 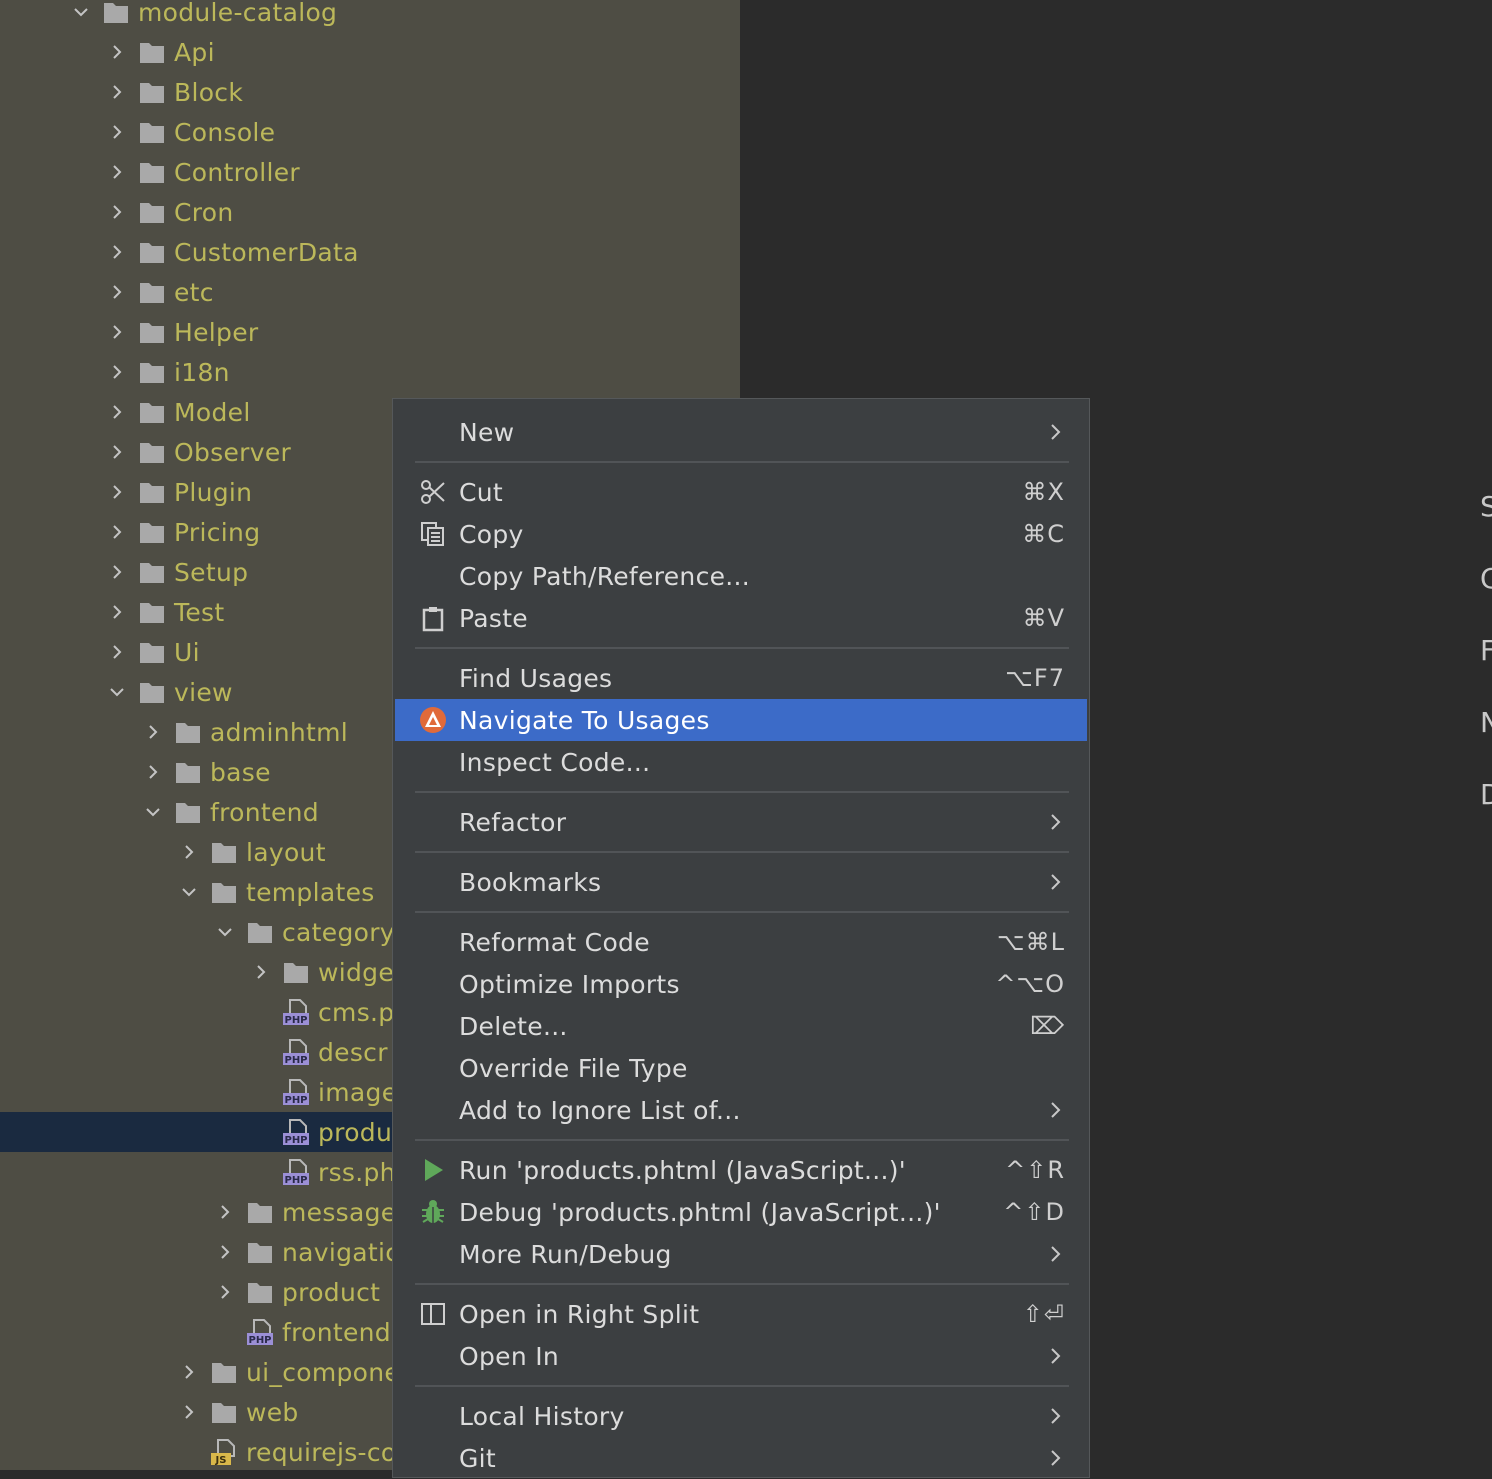 I want to click on tree-row: Api, so click(x=370, y=52).